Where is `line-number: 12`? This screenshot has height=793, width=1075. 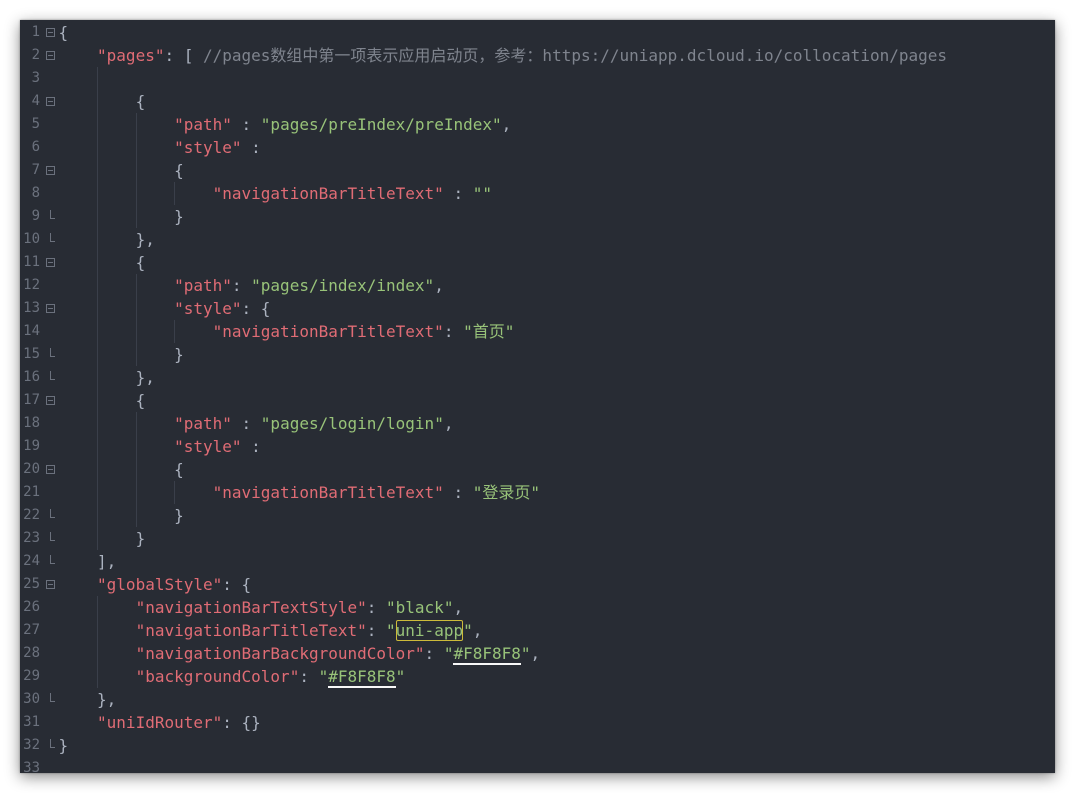
line-number: 12 is located at coordinates (30, 285).